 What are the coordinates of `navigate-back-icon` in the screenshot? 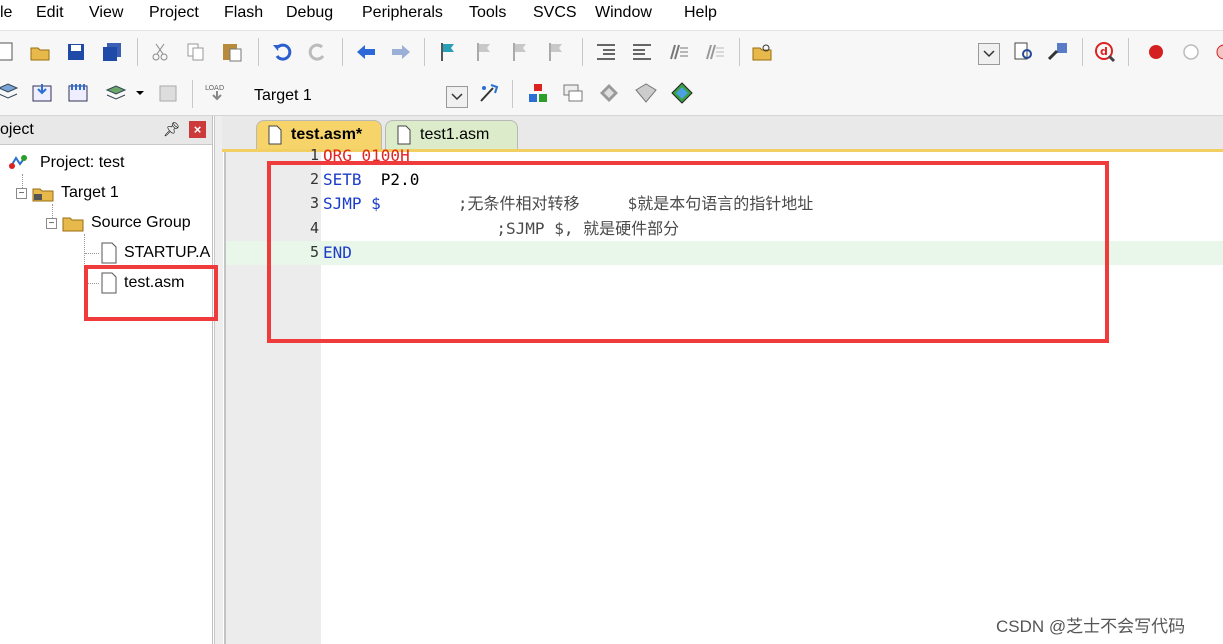 It's located at (366, 52).